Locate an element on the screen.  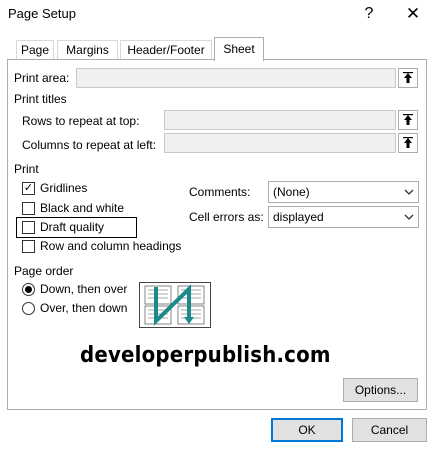
watermark-text: developerpublish.com is located at coordinates (205, 355).